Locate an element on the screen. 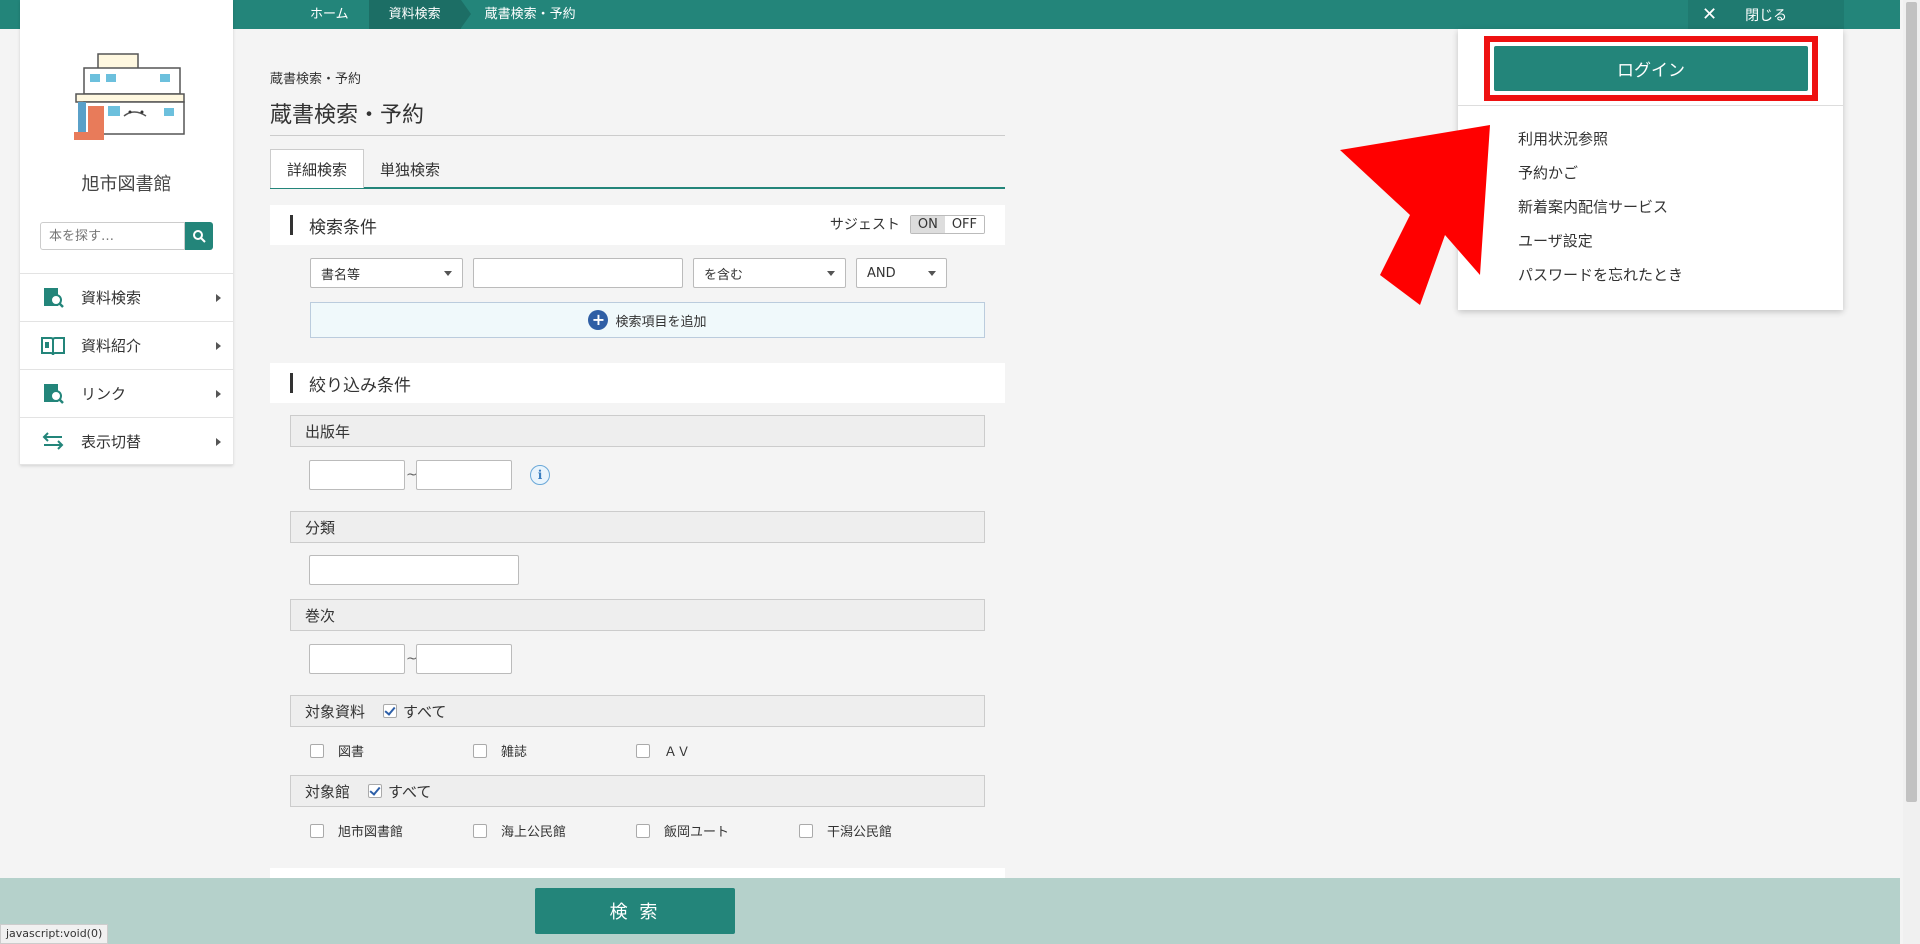 Image resolution: width=1920 pixels, height=944 pixels. target-library-label: 対象館 is located at coordinates (328, 791).